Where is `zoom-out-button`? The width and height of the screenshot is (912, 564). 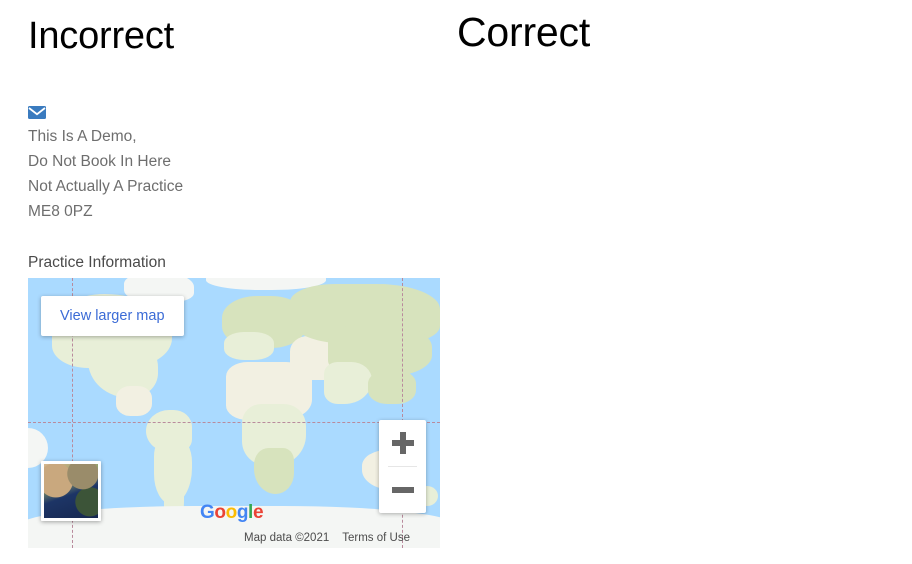
zoom-out-button is located at coordinates (402, 490).